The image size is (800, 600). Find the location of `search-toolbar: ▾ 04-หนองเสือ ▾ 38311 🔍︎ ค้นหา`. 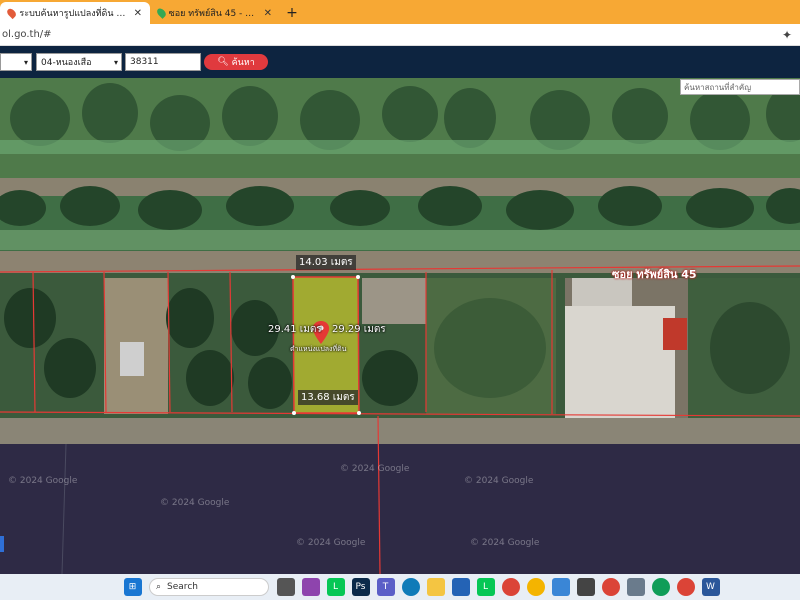

search-toolbar: ▾ 04-หนองเสือ ▾ 38311 🔍︎ ค้นหา is located at coordinates (400, 62).